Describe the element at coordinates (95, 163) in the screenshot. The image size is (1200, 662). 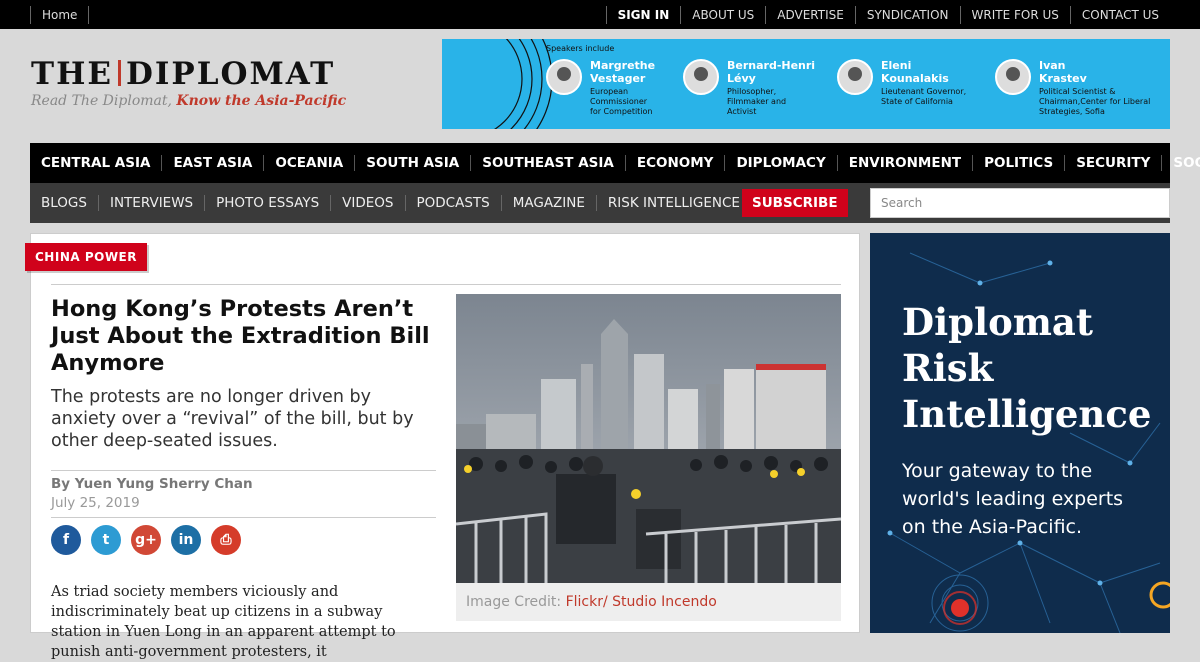
I see `nav-central-asia: CENTRAL ASIA` at that location.